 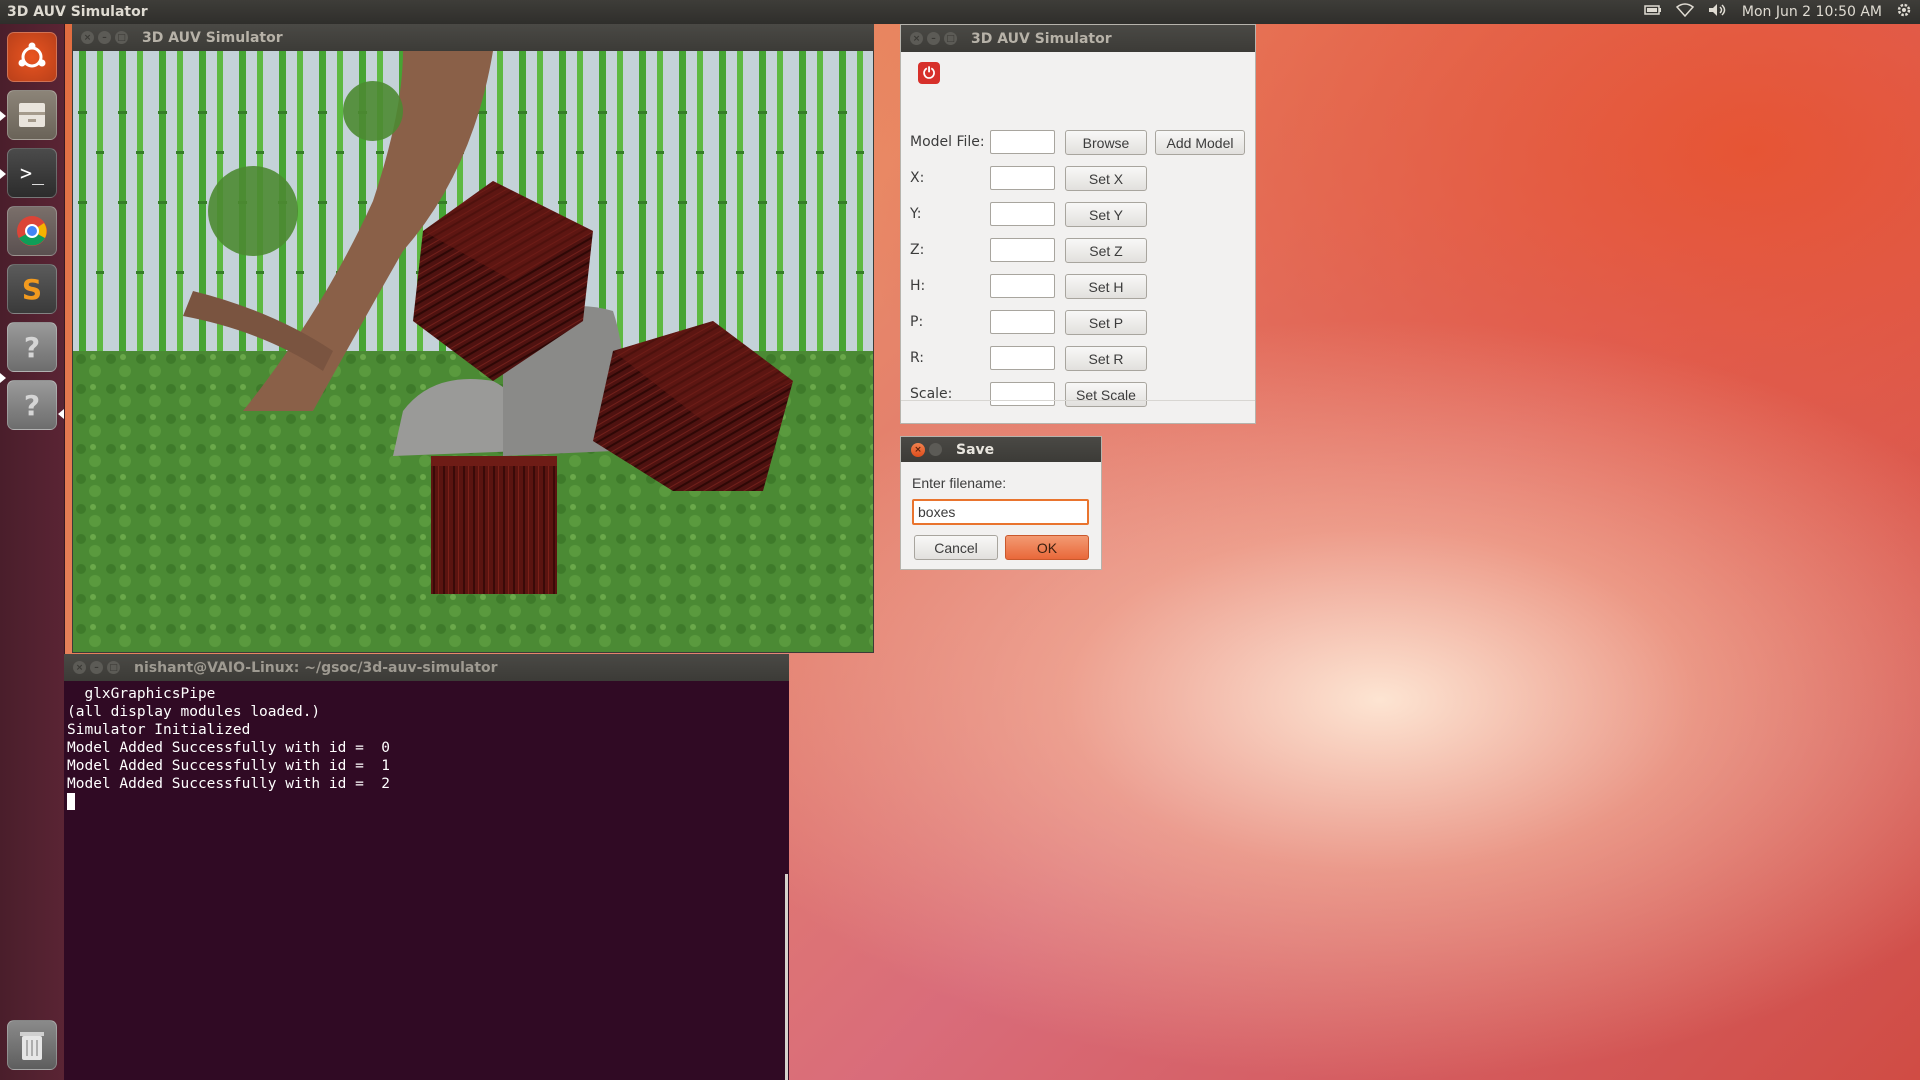 What do you see at coordinates (947, 142) in the screenshot?
I see `model-file-label: Model File:` at bounding box center [947, 142].